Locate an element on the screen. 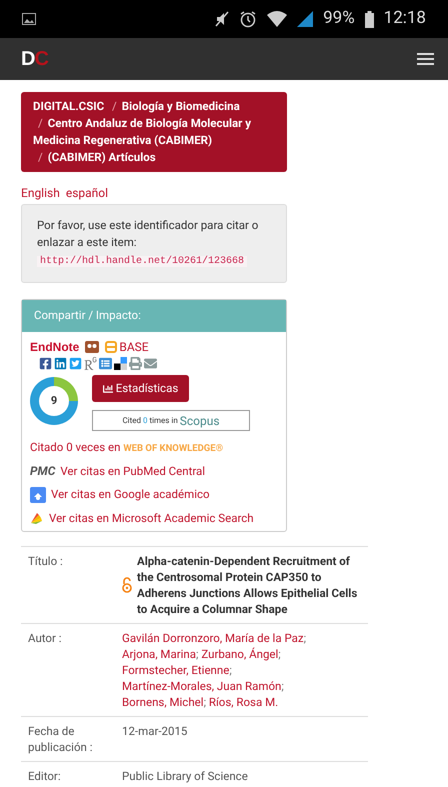 The image size is (448, 787). logo: DC is located at coordinates (34, 59).